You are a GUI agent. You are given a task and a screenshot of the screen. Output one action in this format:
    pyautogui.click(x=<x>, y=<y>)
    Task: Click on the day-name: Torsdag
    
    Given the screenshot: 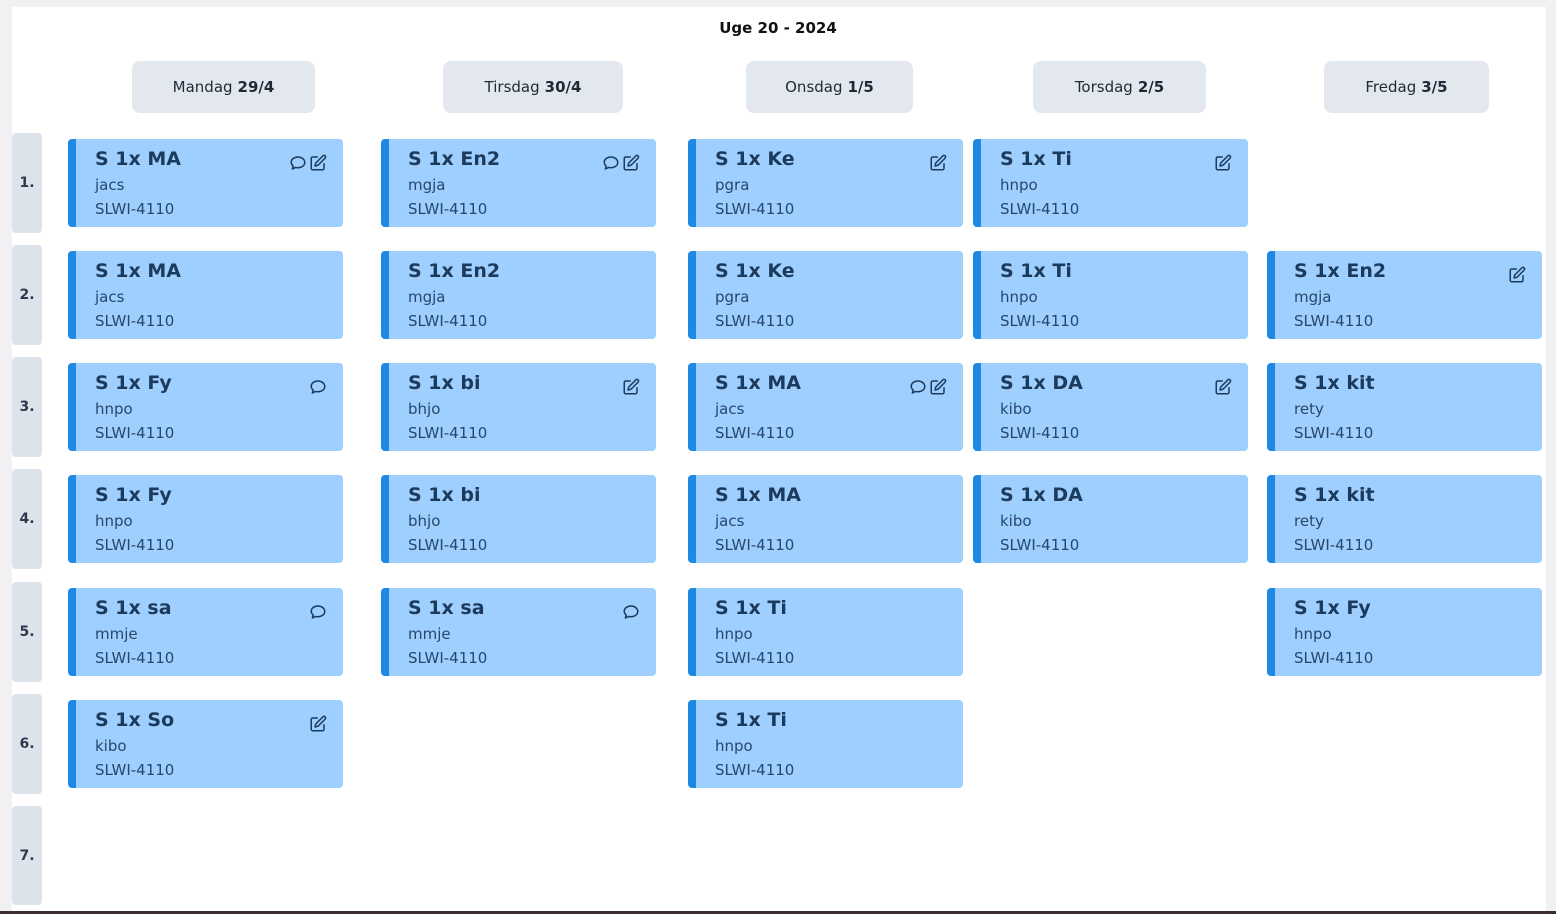 What is the action you would take?
    pyautogui.click(x=1103, y=87)
    